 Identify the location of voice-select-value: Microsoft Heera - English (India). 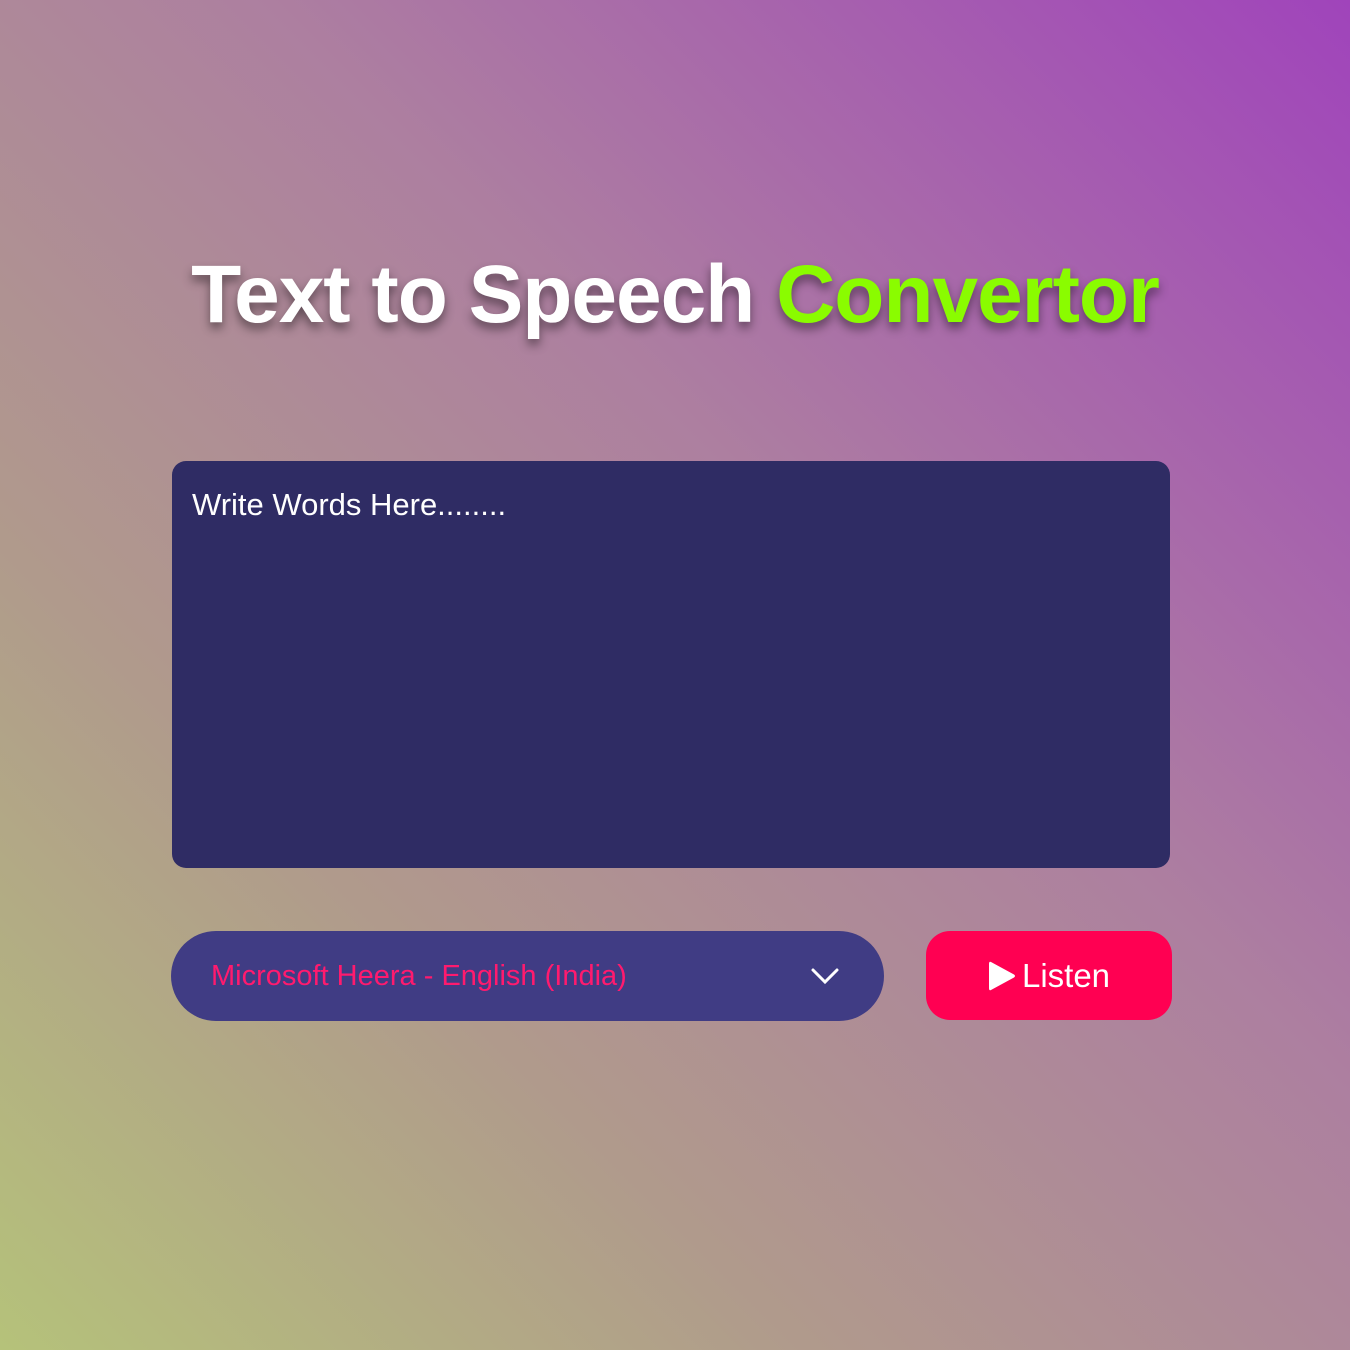
(419, 975).